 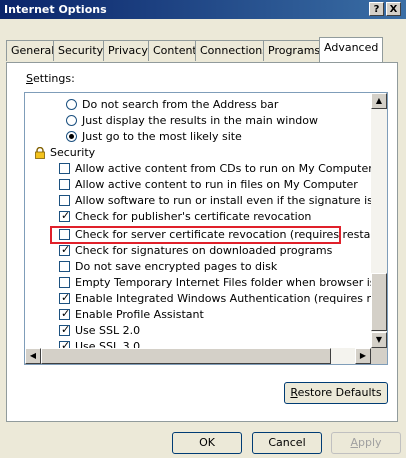 What do you see at coordinates (287, 443) in the screenshot?
I see `cancel-button: Cancel` at bounding box center [287, 443].